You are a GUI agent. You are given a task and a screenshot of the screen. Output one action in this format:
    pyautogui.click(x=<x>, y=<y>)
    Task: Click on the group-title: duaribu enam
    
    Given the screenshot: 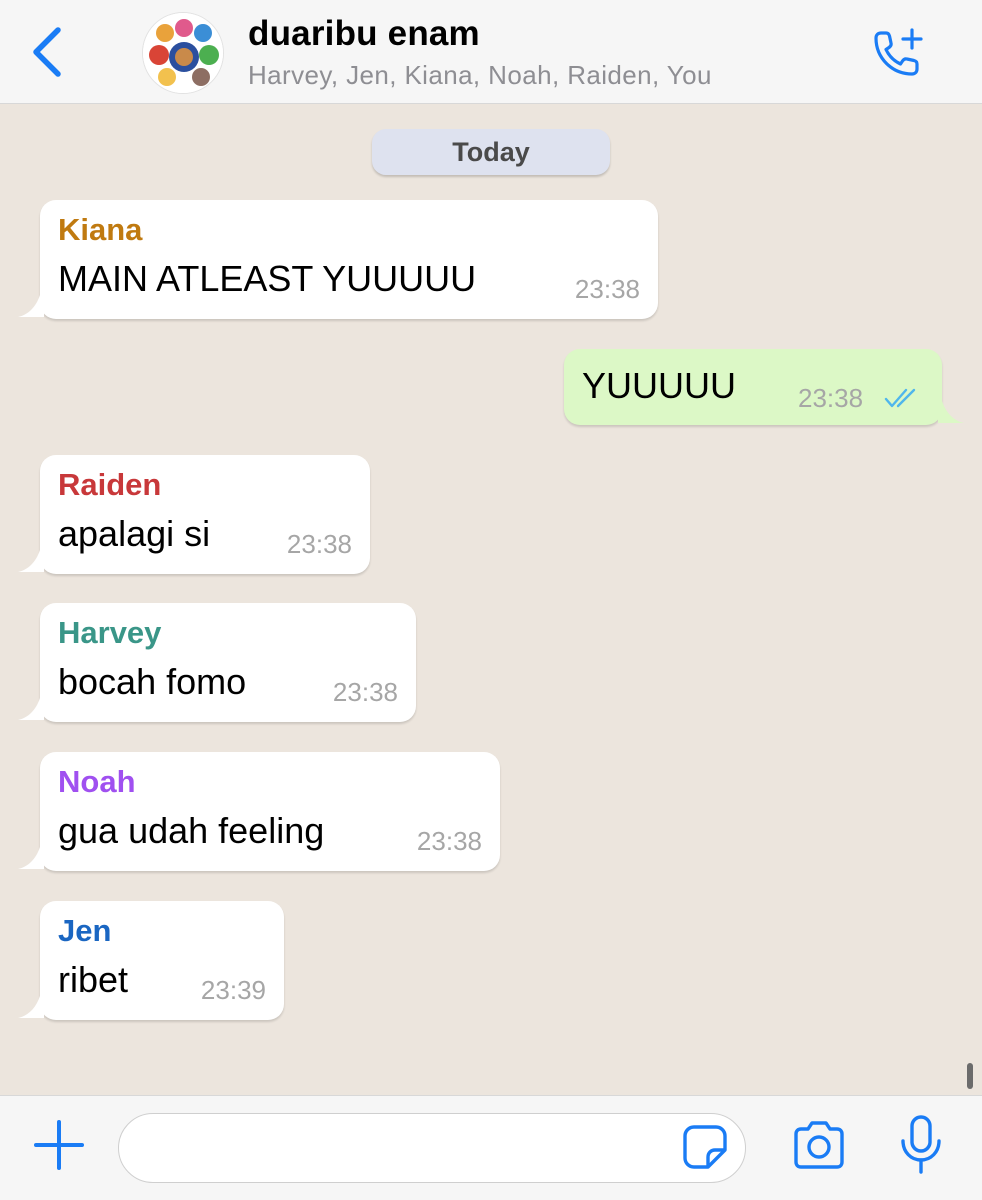 What is the action you would take?
    pyautogui.click(x=364, y=34)
    